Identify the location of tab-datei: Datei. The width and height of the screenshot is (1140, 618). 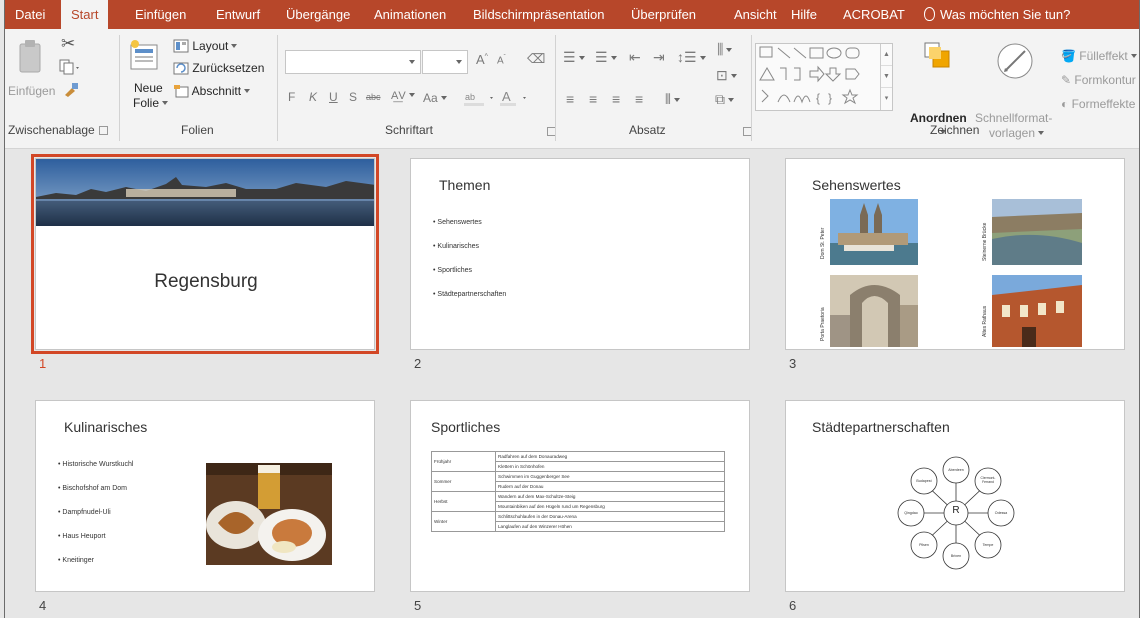
(30, 14).